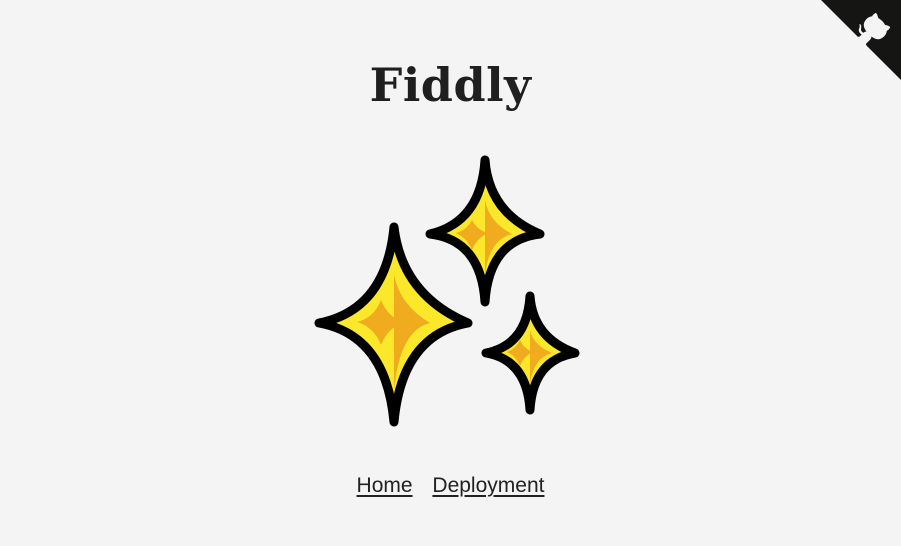 The width and height of the screenshot is (901, 546). I want to click on large-sparkle, so click(393, 324).